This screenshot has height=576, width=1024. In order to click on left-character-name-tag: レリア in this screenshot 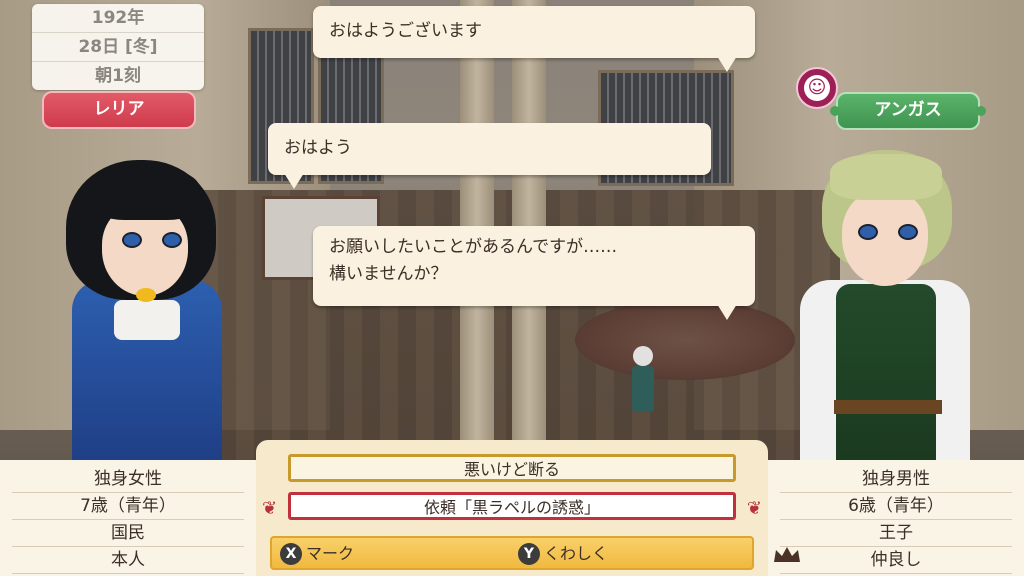, I will do `click(119, 110)`.